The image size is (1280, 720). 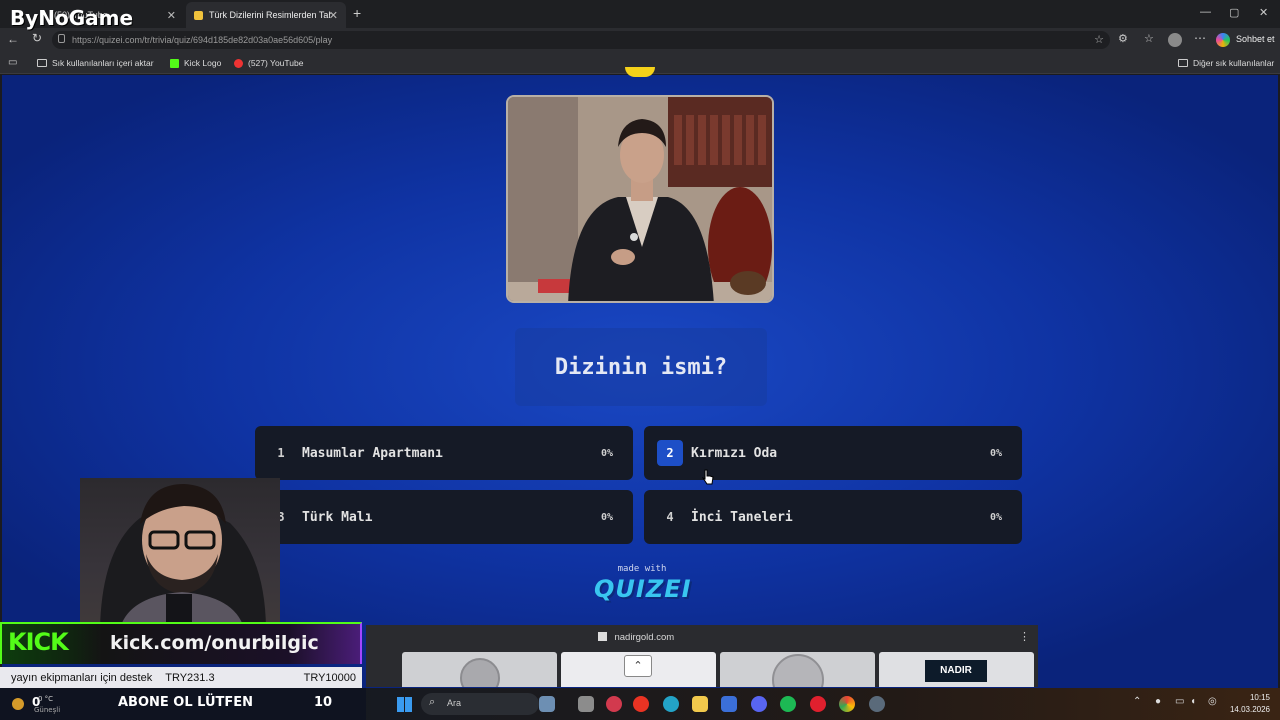 What do you see at coordinates (238, 63) in the screenshot?
I see `youtube-icon` at bounding box center [238, 63].